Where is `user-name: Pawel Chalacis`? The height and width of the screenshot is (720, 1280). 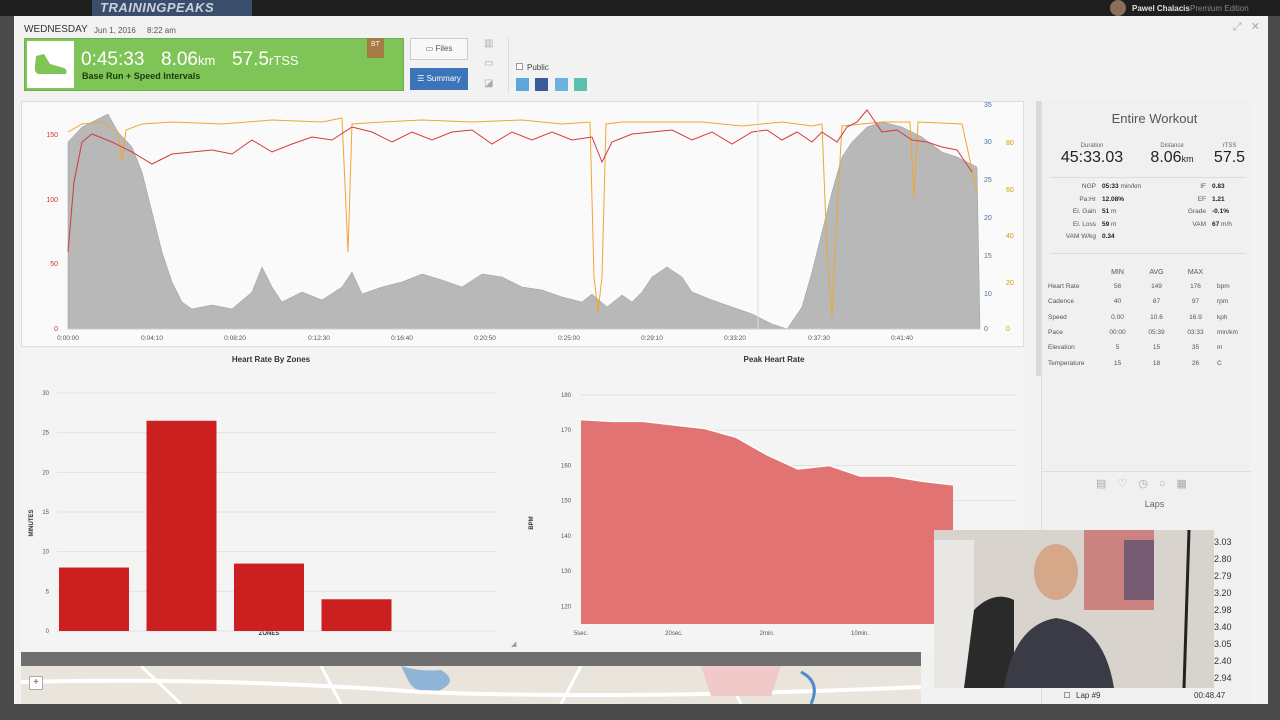
user-name: Pawel Chalacis is located at coordinates (1161, 8).